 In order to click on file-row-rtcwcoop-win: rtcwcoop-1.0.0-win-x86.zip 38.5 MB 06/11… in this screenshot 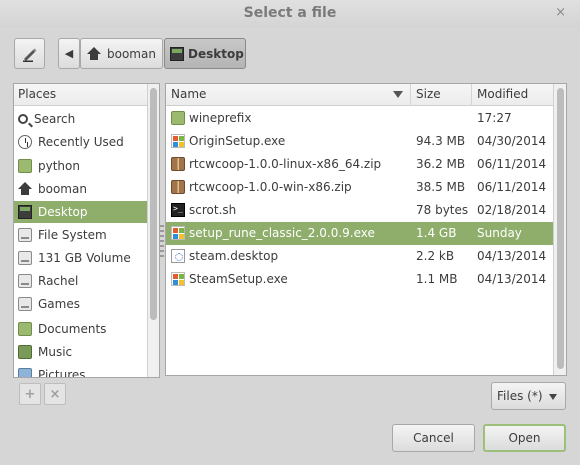, I will do `click(359, 187)`.